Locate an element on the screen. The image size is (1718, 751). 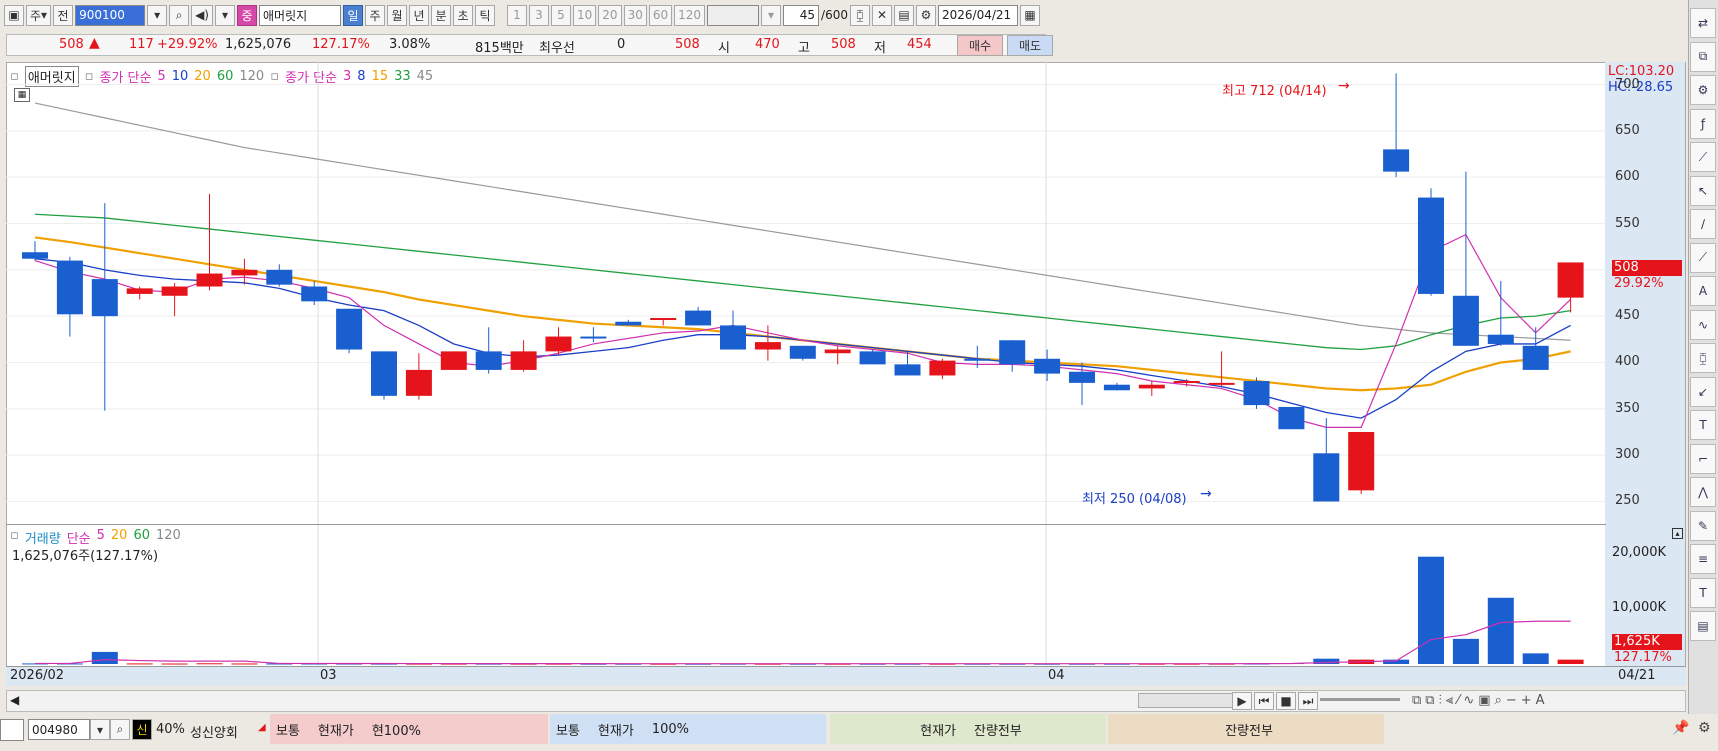
bottom-stock-name: 성신양회 is located at coordinates (214, 731).